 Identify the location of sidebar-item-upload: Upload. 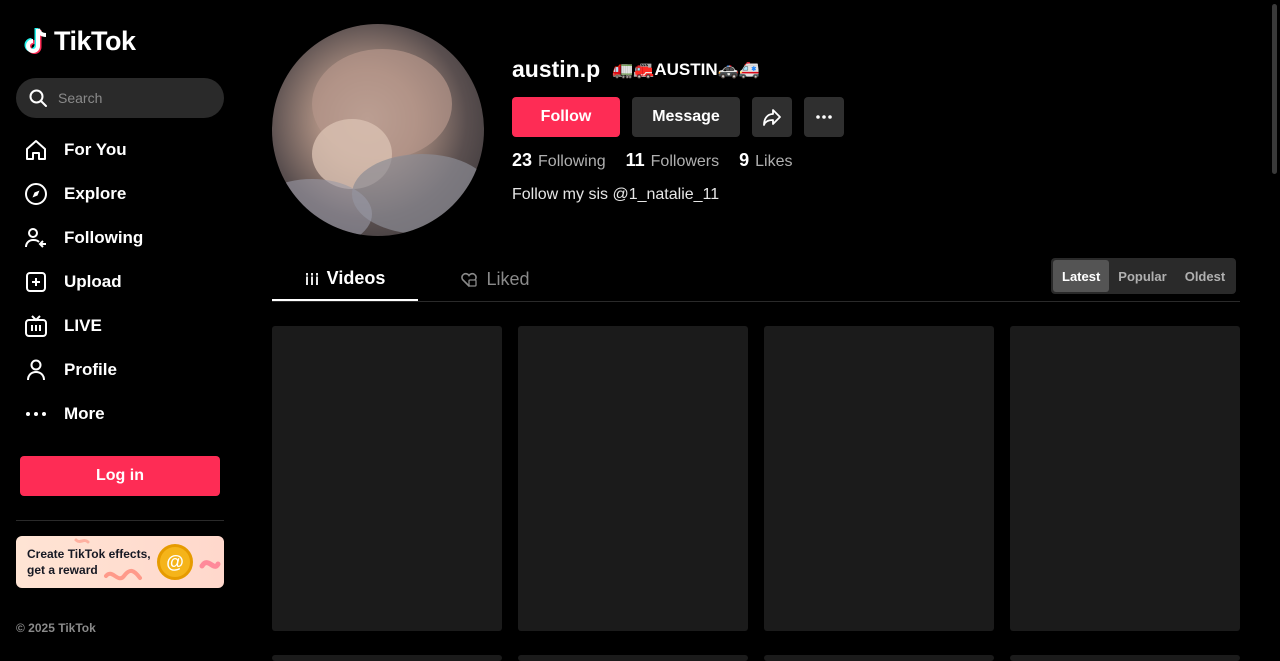
(120, 282).